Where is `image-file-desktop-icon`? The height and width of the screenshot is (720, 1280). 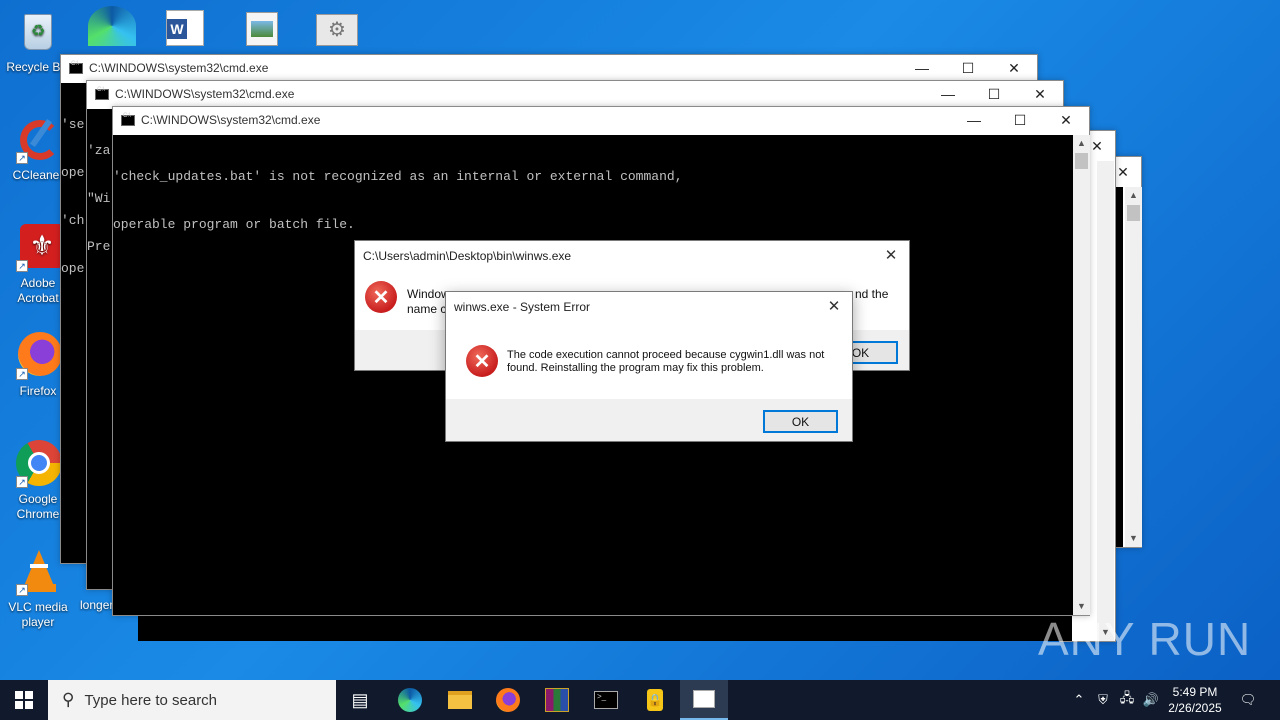
image-file-desktop-icon is located at coordinates (262, 29).